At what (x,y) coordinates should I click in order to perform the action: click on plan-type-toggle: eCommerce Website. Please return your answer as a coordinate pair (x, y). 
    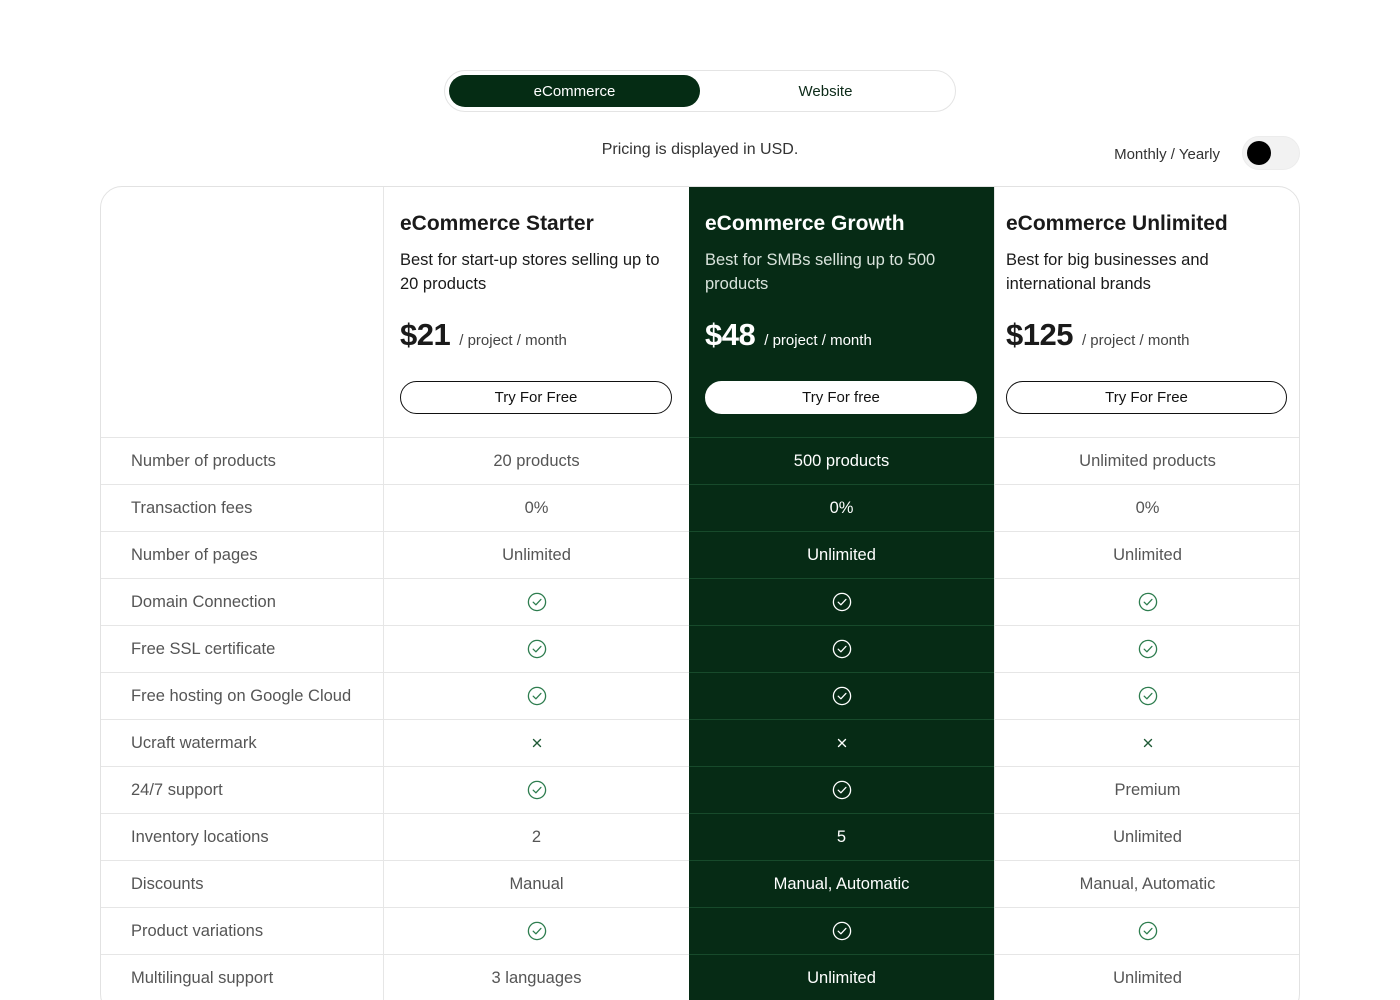
    Looking at the image, I should click on (700, 91).